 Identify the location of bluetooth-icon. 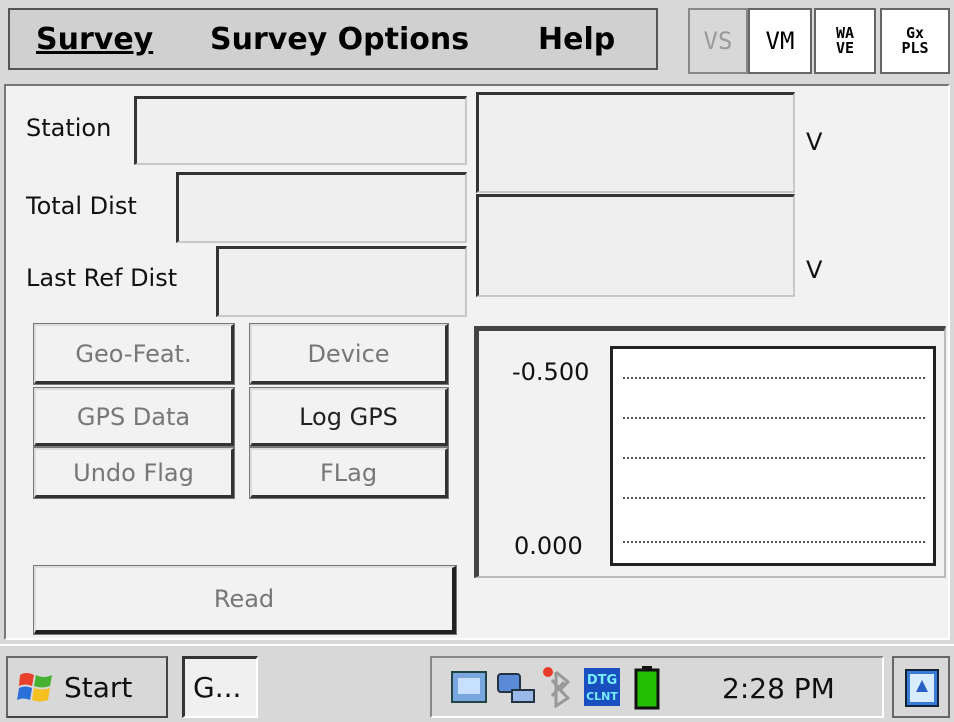
(560, 687).